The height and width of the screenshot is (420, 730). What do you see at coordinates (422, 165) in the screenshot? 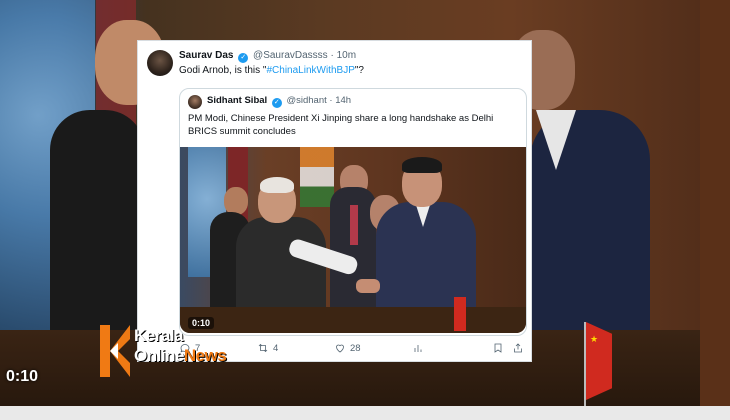
I see `xi-hair` at bounding box center [422, 165].